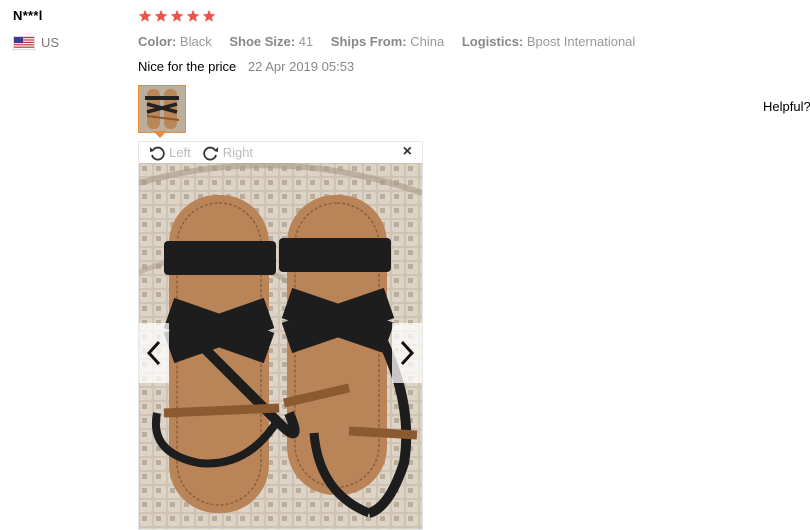 The image size is (810, 530). I want to click on chevron-left-icon, so click(154, 353).